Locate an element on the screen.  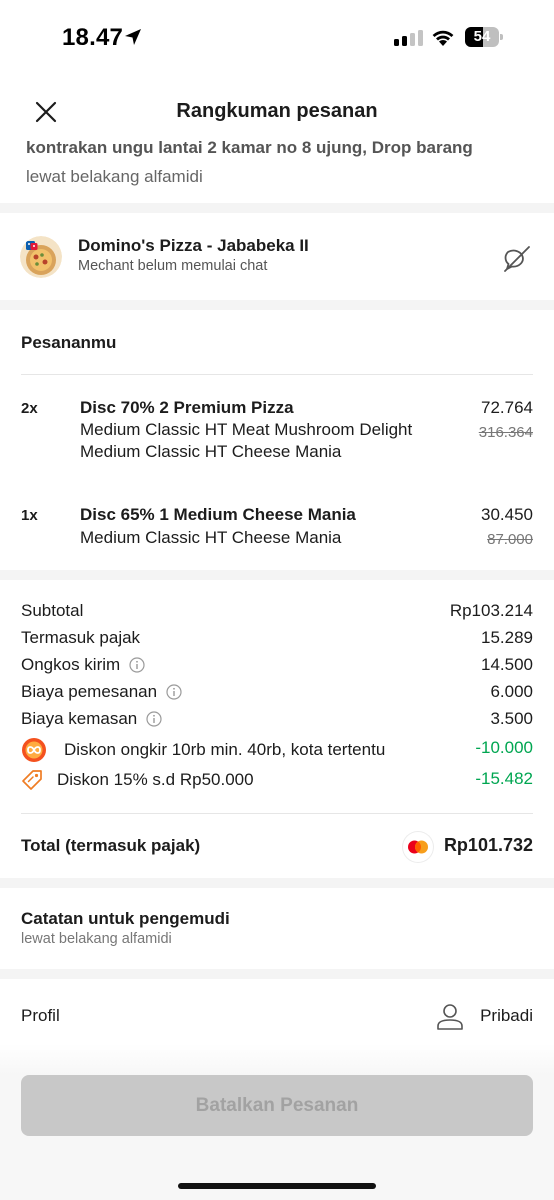
battery-icon: 54 is located at coordinates (484, 37).